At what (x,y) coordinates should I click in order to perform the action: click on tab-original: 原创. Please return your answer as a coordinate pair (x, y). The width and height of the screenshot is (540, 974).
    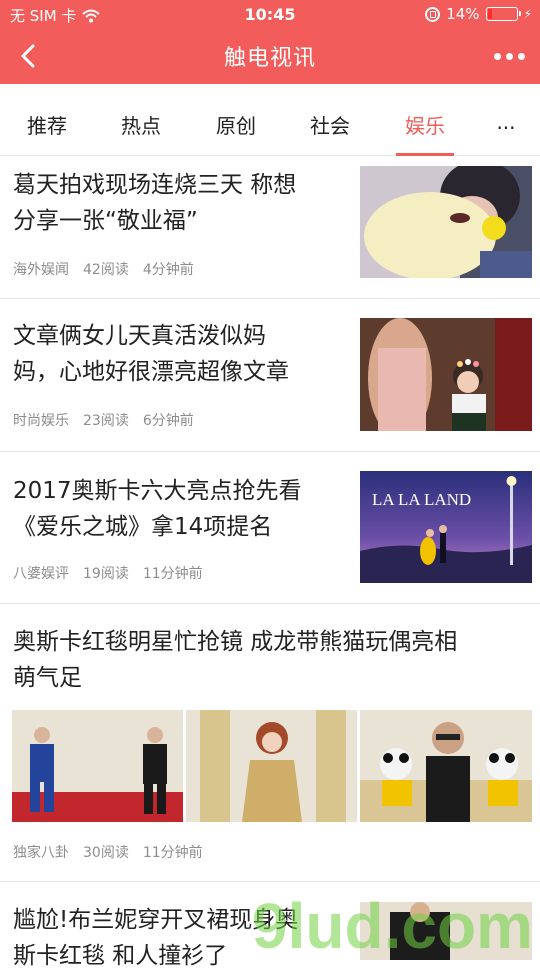
    Looking at the image, I should click on (236, 124).